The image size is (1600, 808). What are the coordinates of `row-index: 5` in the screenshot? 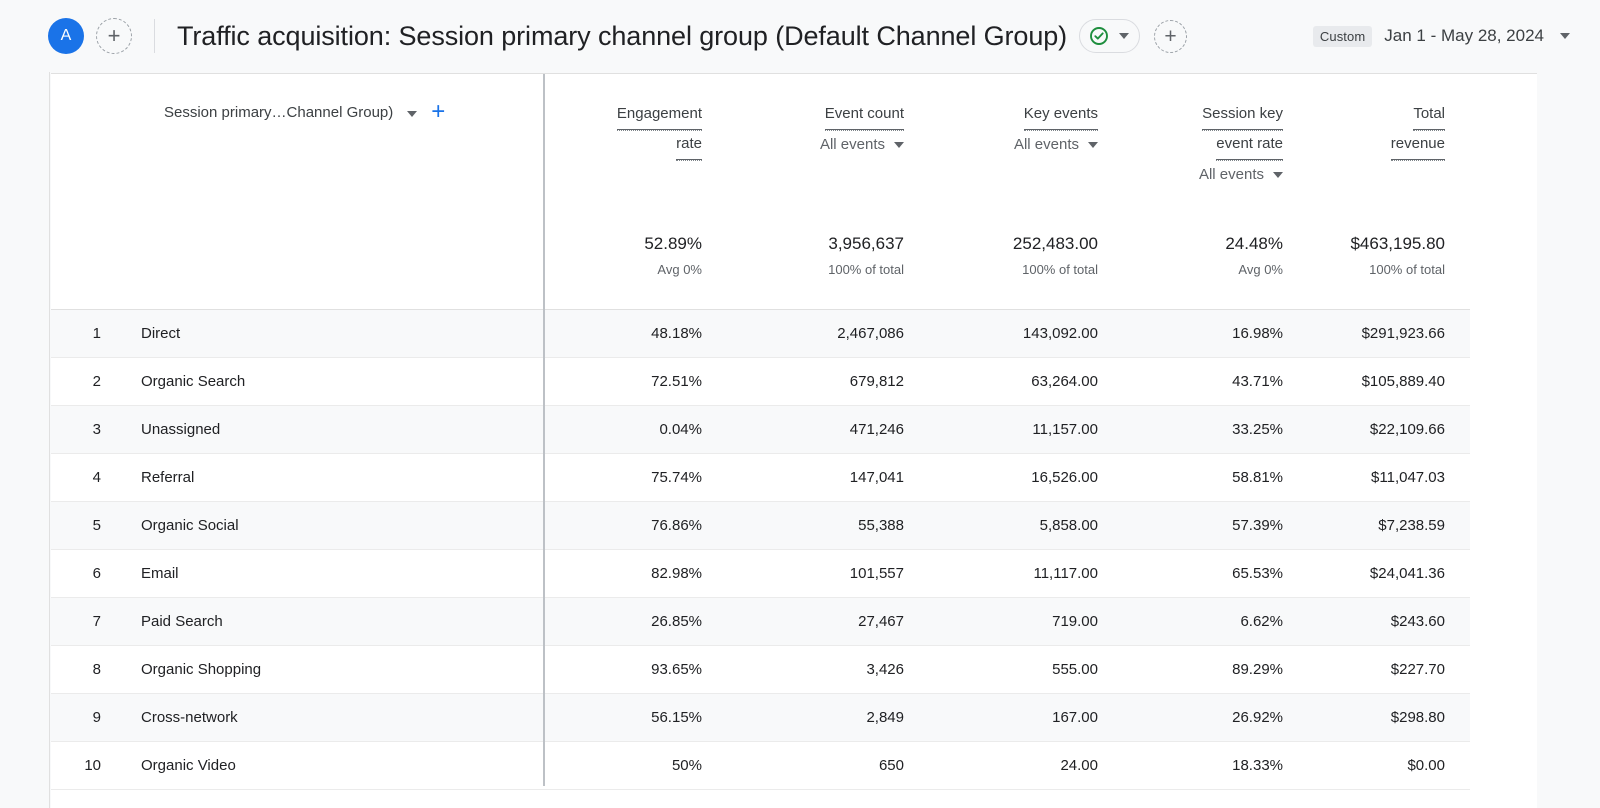 It's located at (96, 525).